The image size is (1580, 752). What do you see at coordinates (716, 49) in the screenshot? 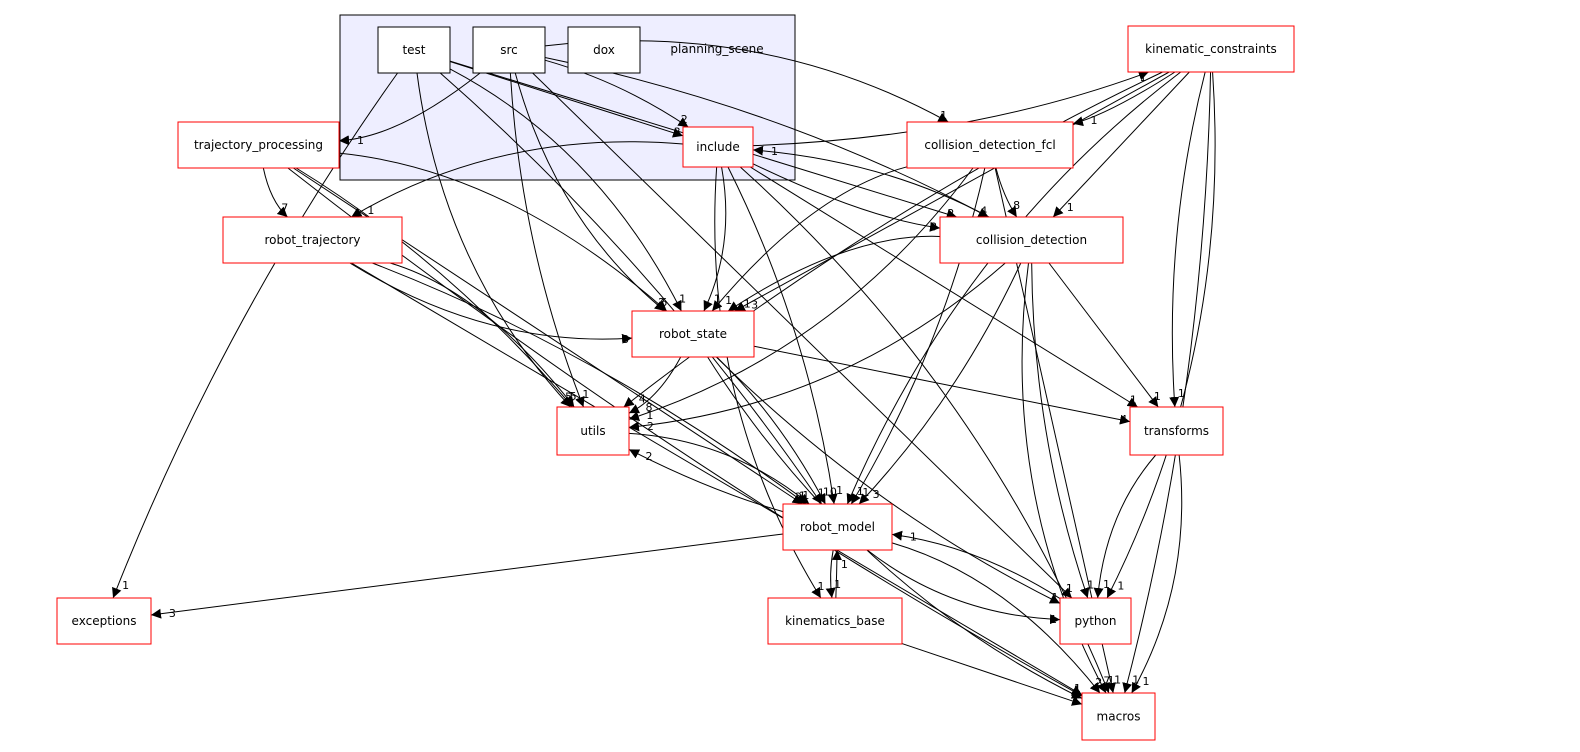
I see `cluster-label: planning_scene` at bounding box center [716, 49].